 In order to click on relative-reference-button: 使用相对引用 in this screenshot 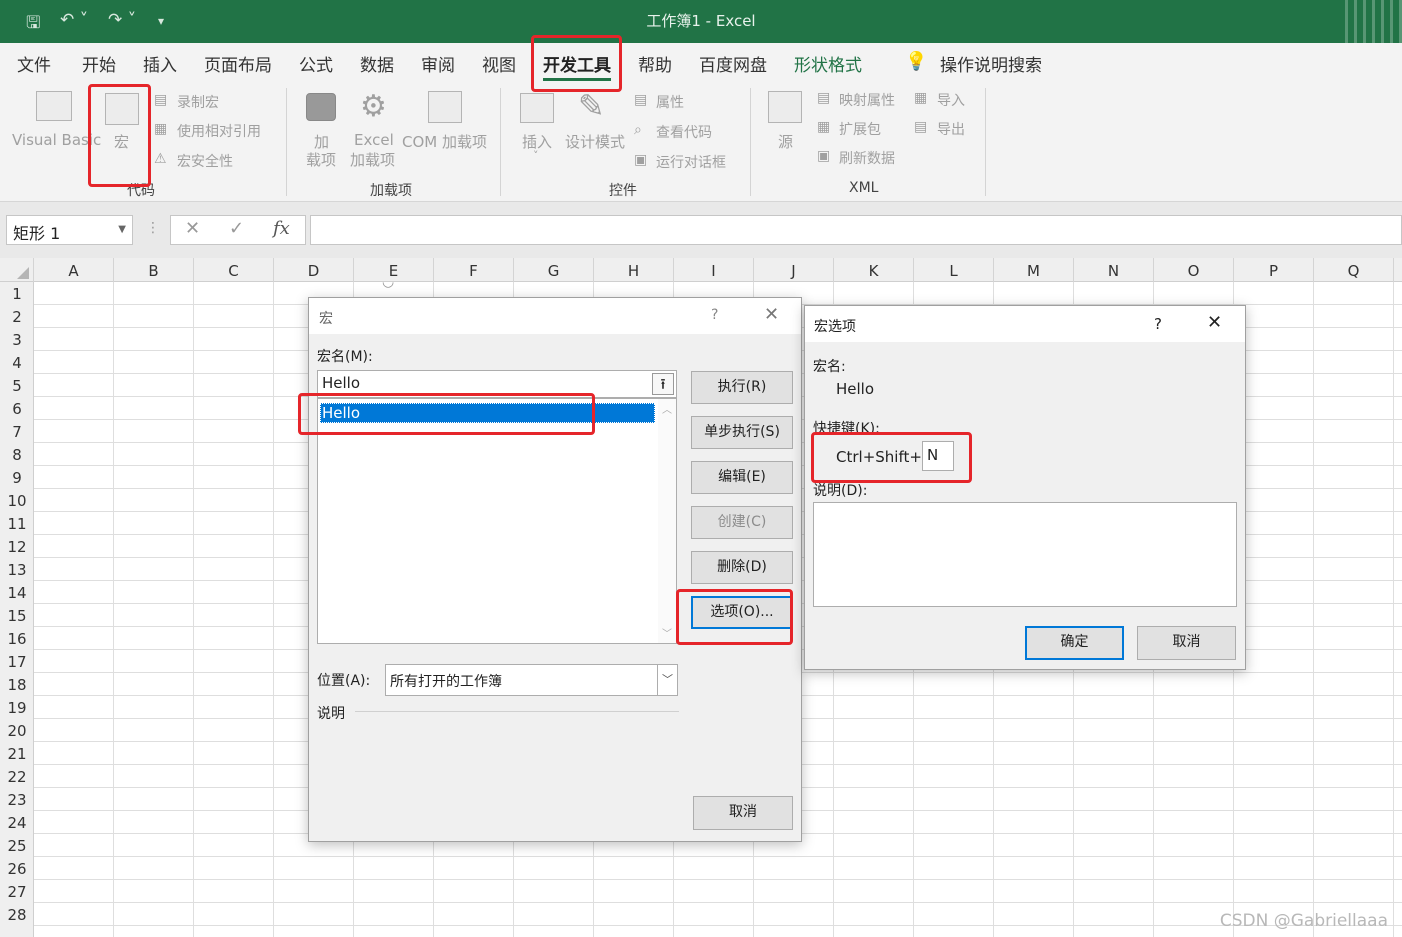, I will do `click(219, 131)`.